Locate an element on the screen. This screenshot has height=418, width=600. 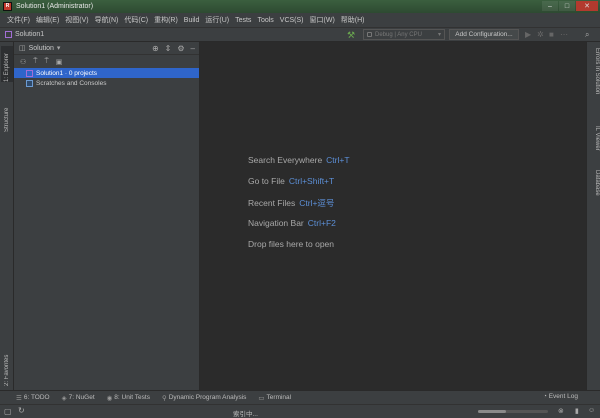
database-tab-label: Database is located at coordinates (597, 183).